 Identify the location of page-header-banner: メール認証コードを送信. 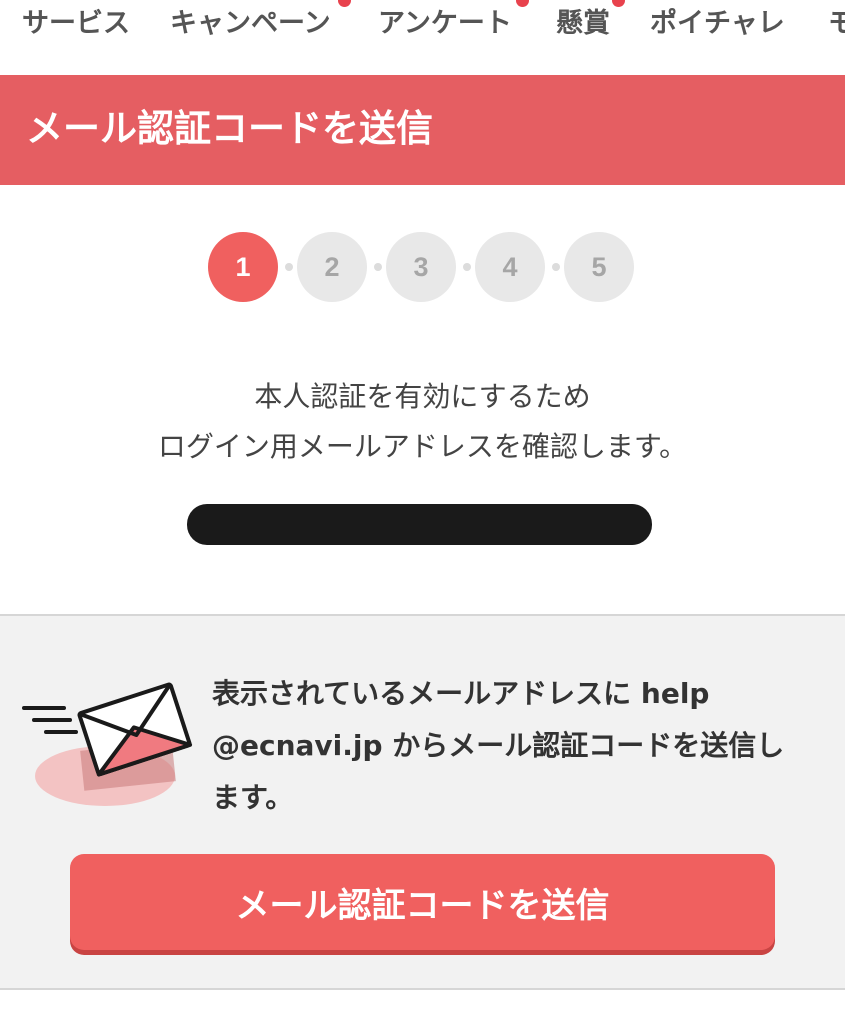
(422, 130).